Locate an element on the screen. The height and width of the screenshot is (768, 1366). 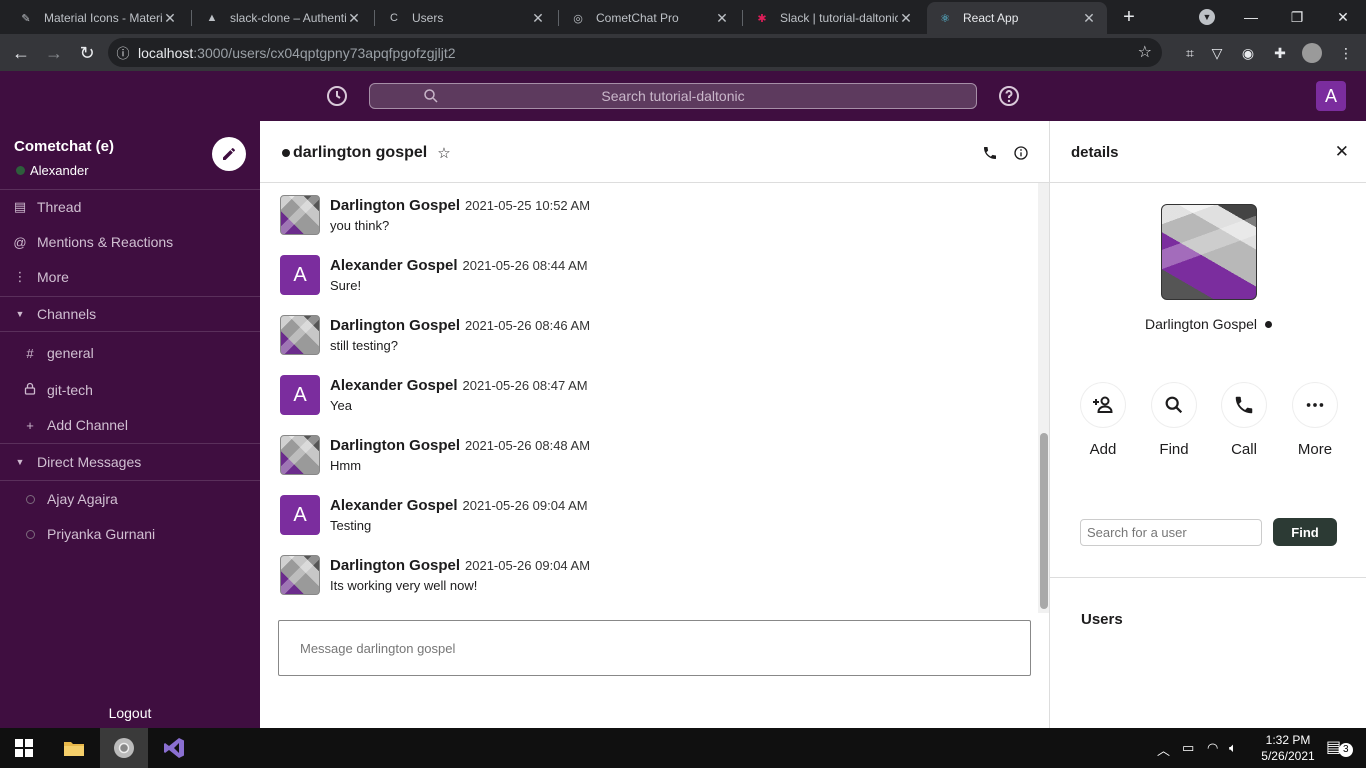
logout-button: Logout is located at coordinates (130, 713).